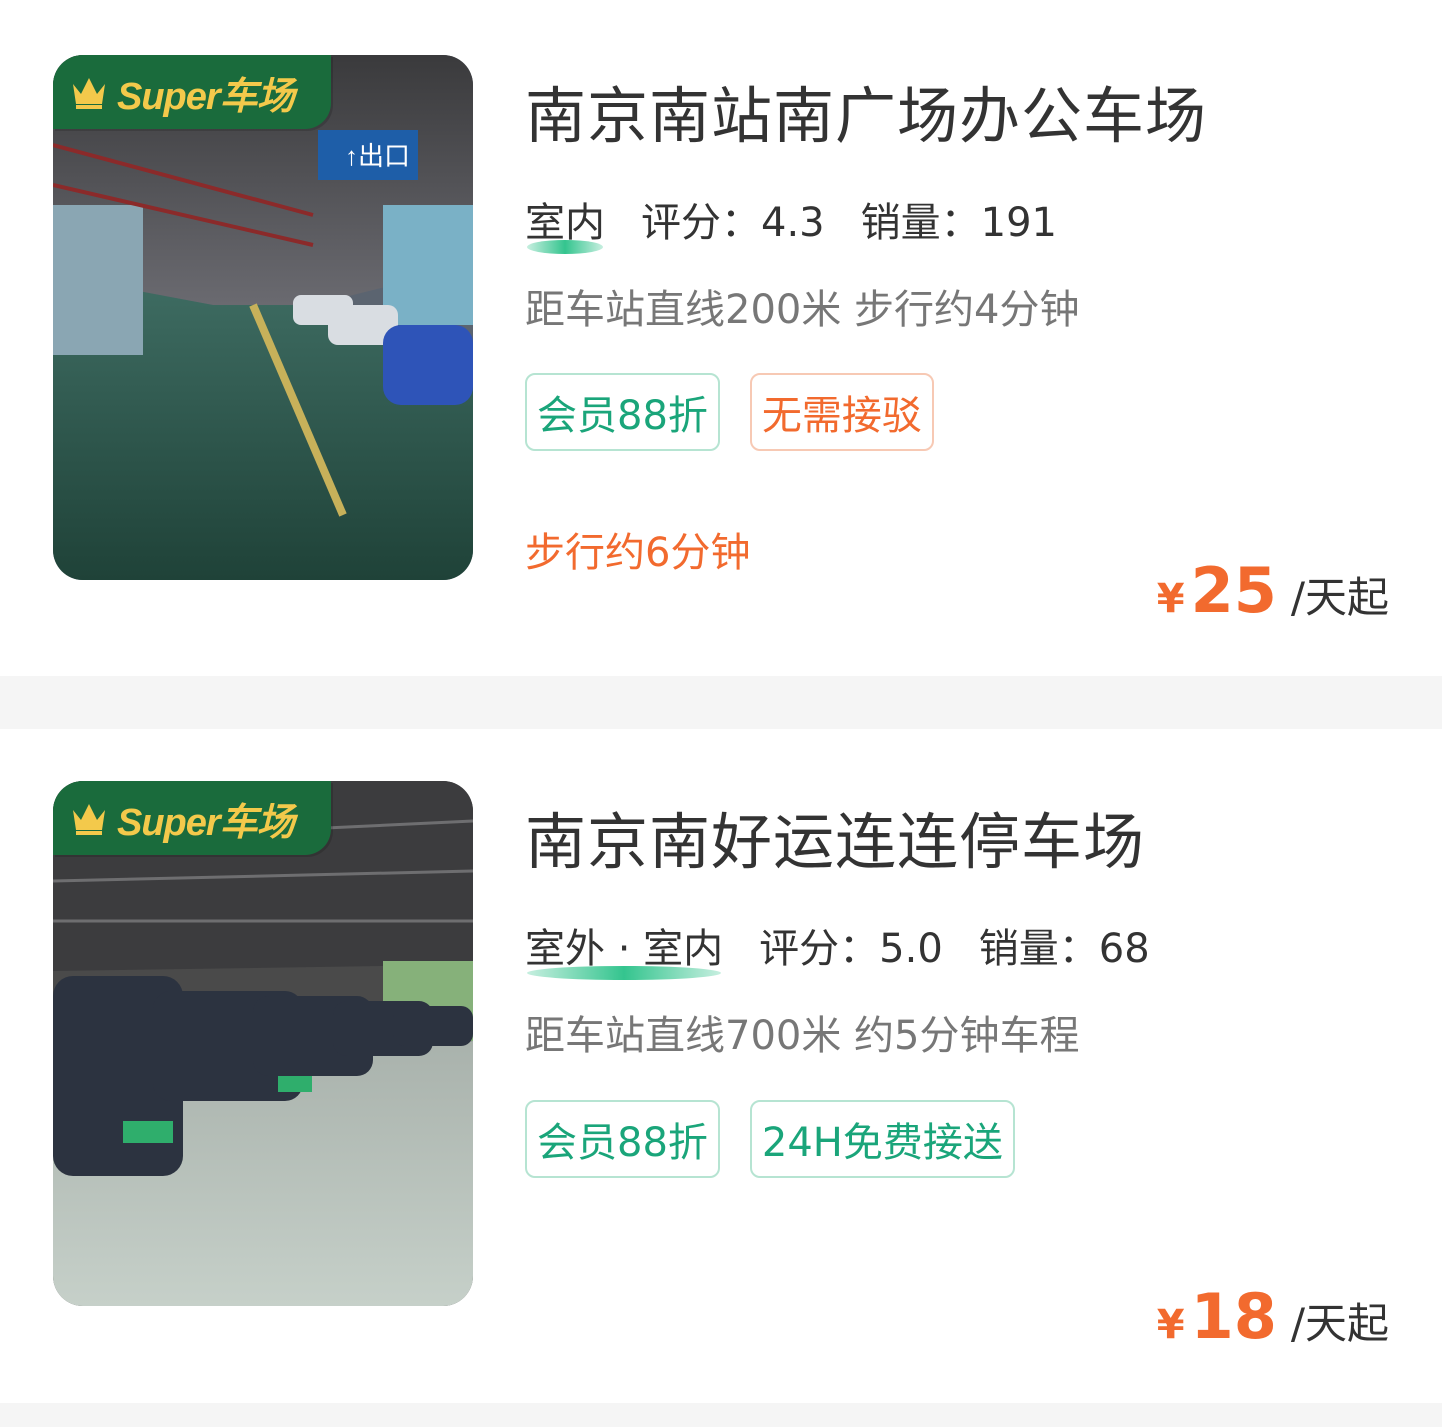  What do you see at coordinates (802, 310) in the screenshot?
I see `distance-text: 距车站直线200米 步行约4分钟` at bounding box center [802, 310].